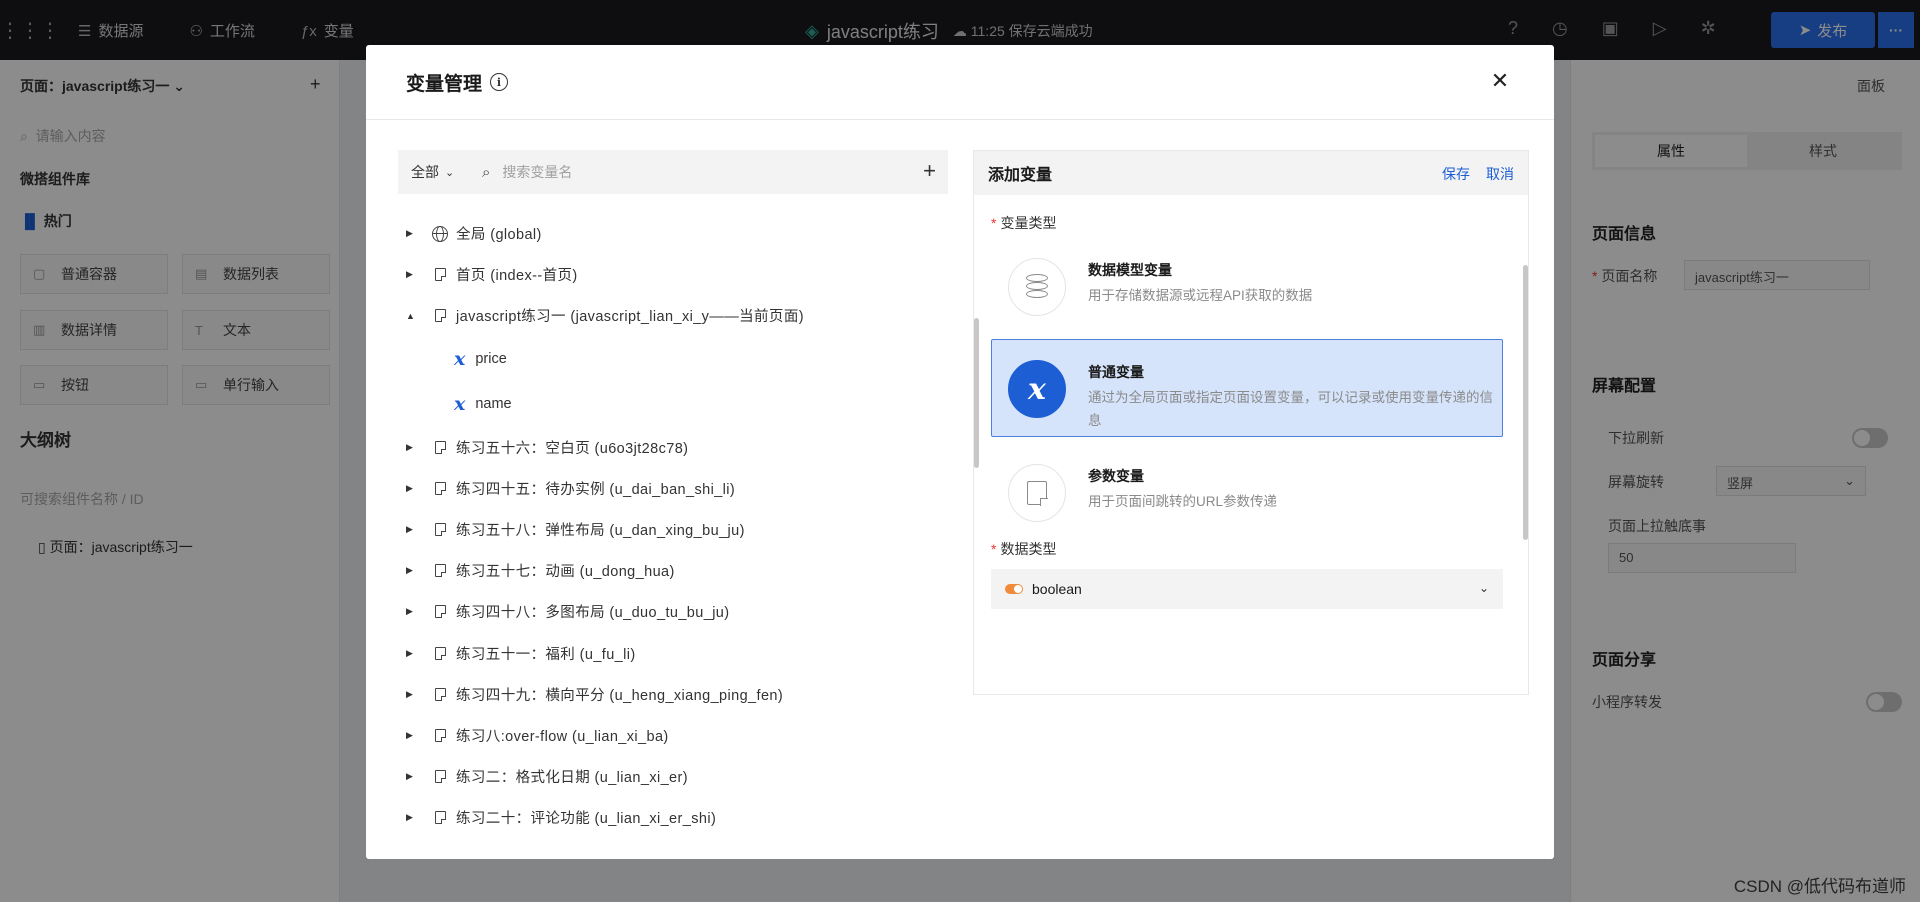 The height and width of the screenshot is (902, 1920). I want to click on watermark: CSDN @低代码布道师, so click(1819, 886).